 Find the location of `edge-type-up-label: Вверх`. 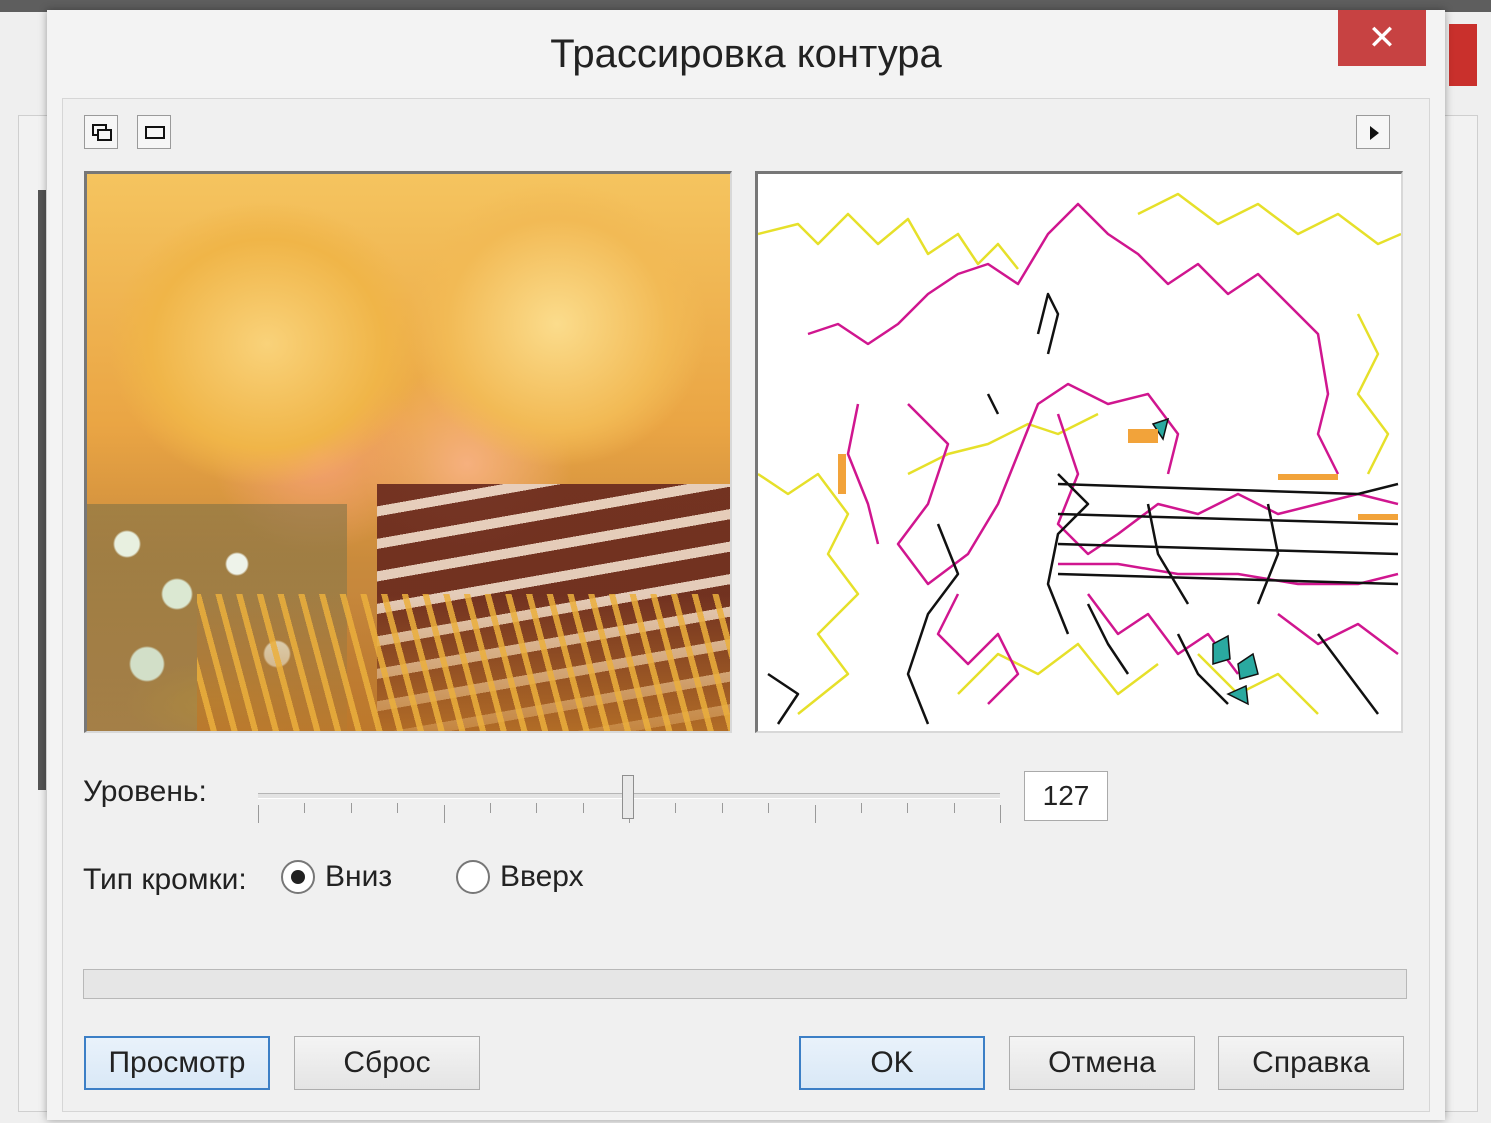

edge-type-up-label: Вверх is located at coordinates (542, 876).